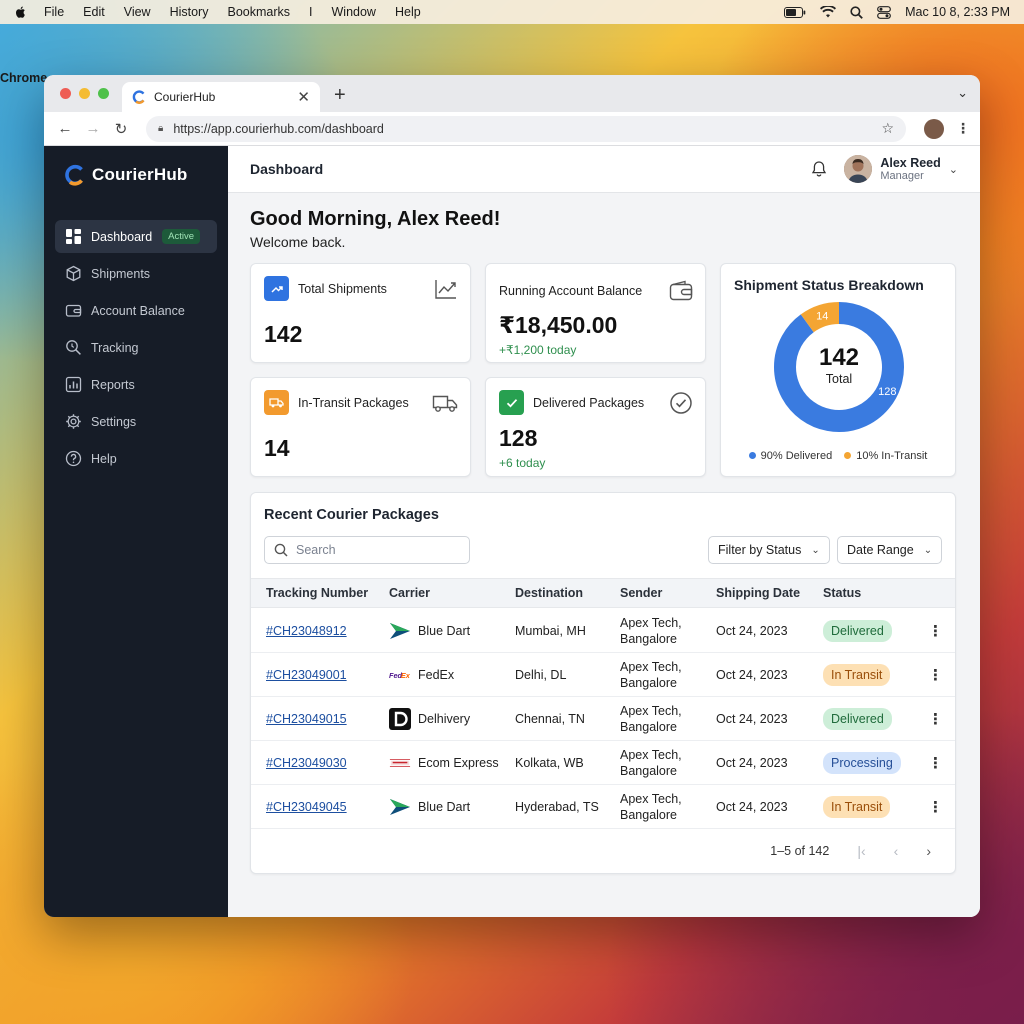 This screenshot has height=1024, width=1024. I want to click on new-tab-button: +, so click(340, 95).